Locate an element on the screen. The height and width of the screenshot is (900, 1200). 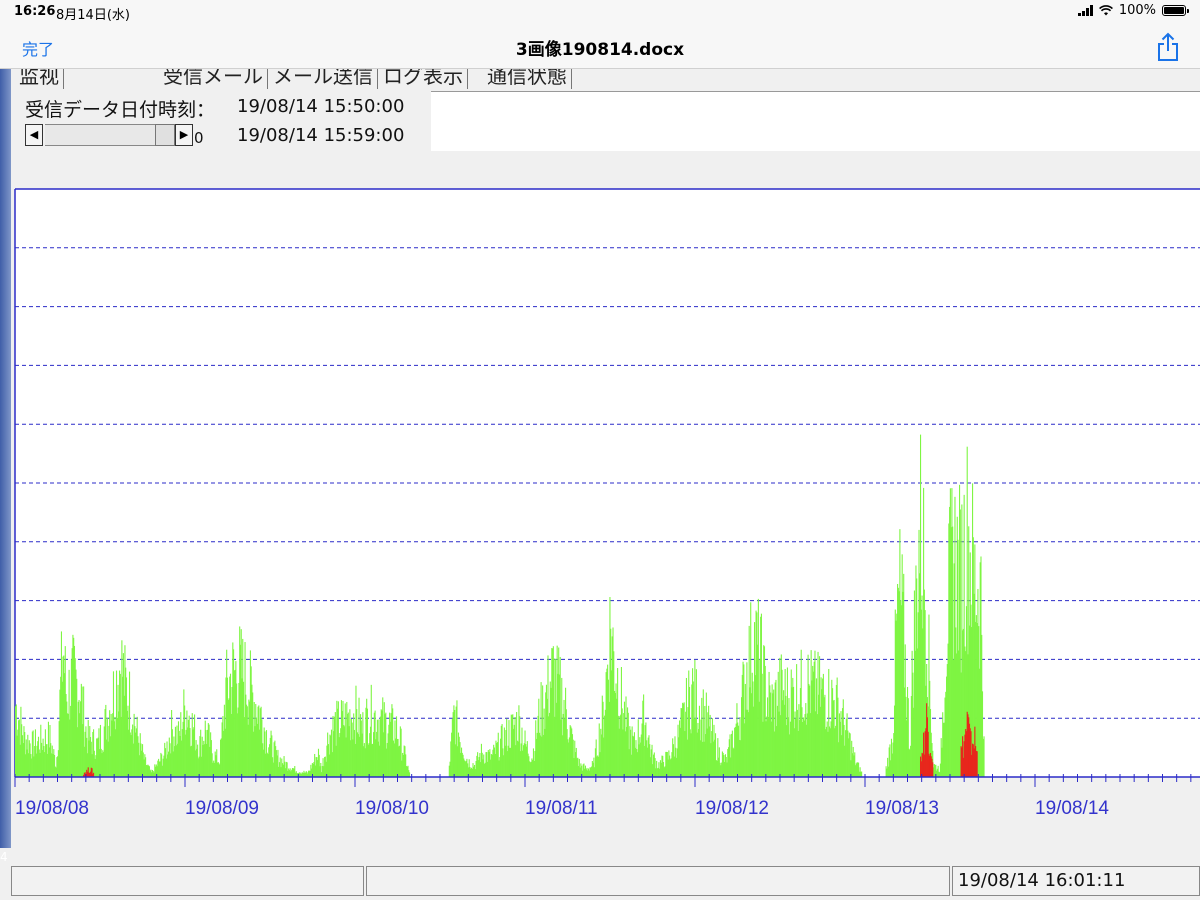
left-window-edge is located at coordinates (5, 484).